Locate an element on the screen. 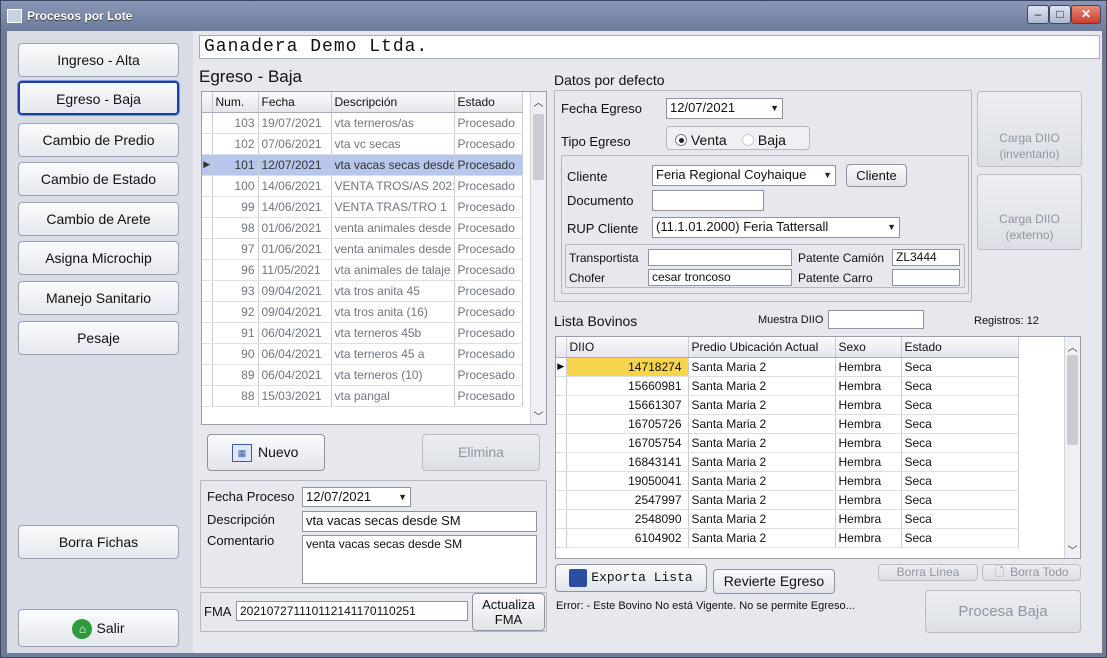  table-cell: 15661307 is located at coordinates (627, 405).